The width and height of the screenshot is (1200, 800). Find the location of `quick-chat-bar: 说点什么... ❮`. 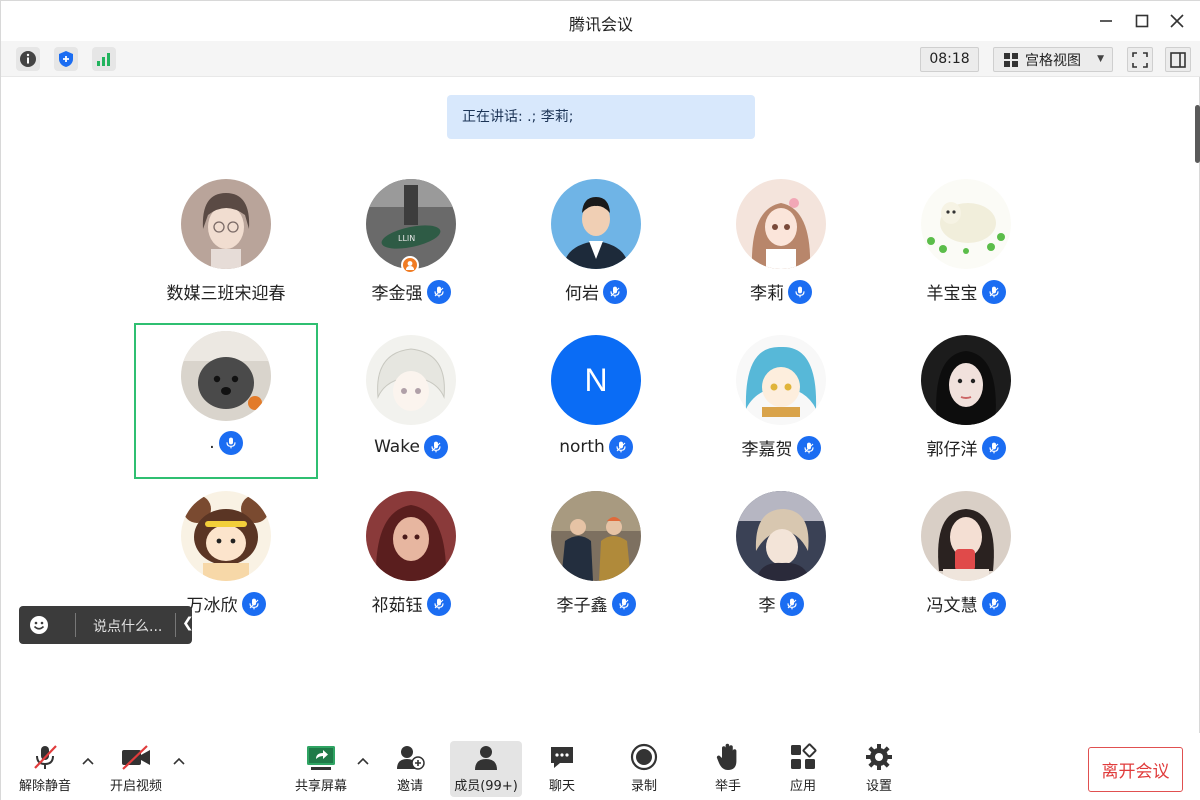

quick-chat-bar: 说点什么... ❮ is located at coordinates (106, 625).